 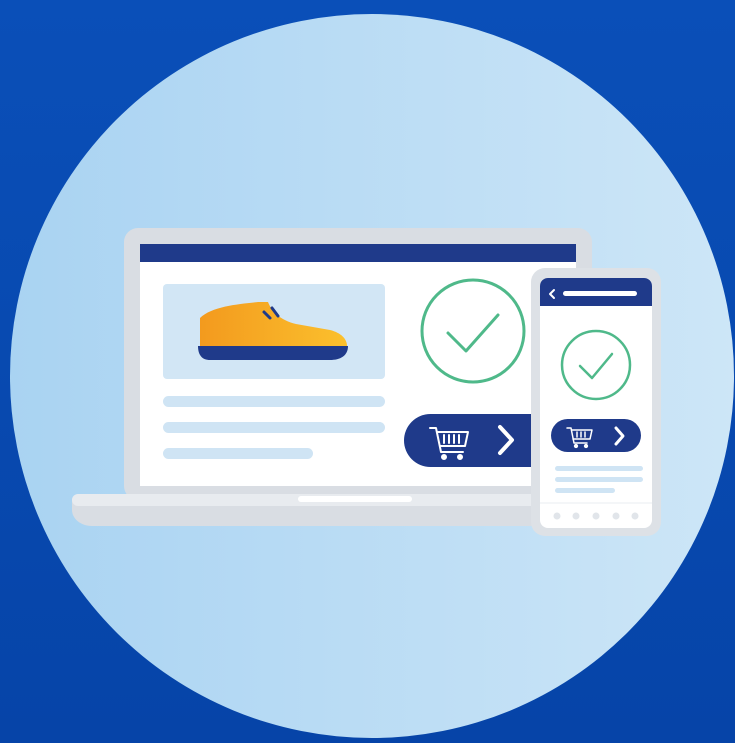 What do you see at coordinates (596, 402) in the screenshot?
I see `smartphone-icon` at bounding box center [596, 402].